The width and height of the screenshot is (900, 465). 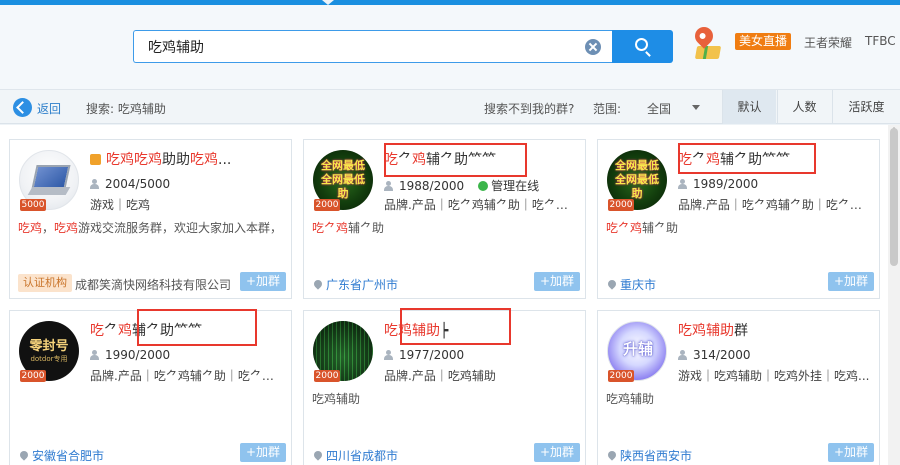 I want to click on sort-tab-activity: 活跃度, so click(x=866, y=107).